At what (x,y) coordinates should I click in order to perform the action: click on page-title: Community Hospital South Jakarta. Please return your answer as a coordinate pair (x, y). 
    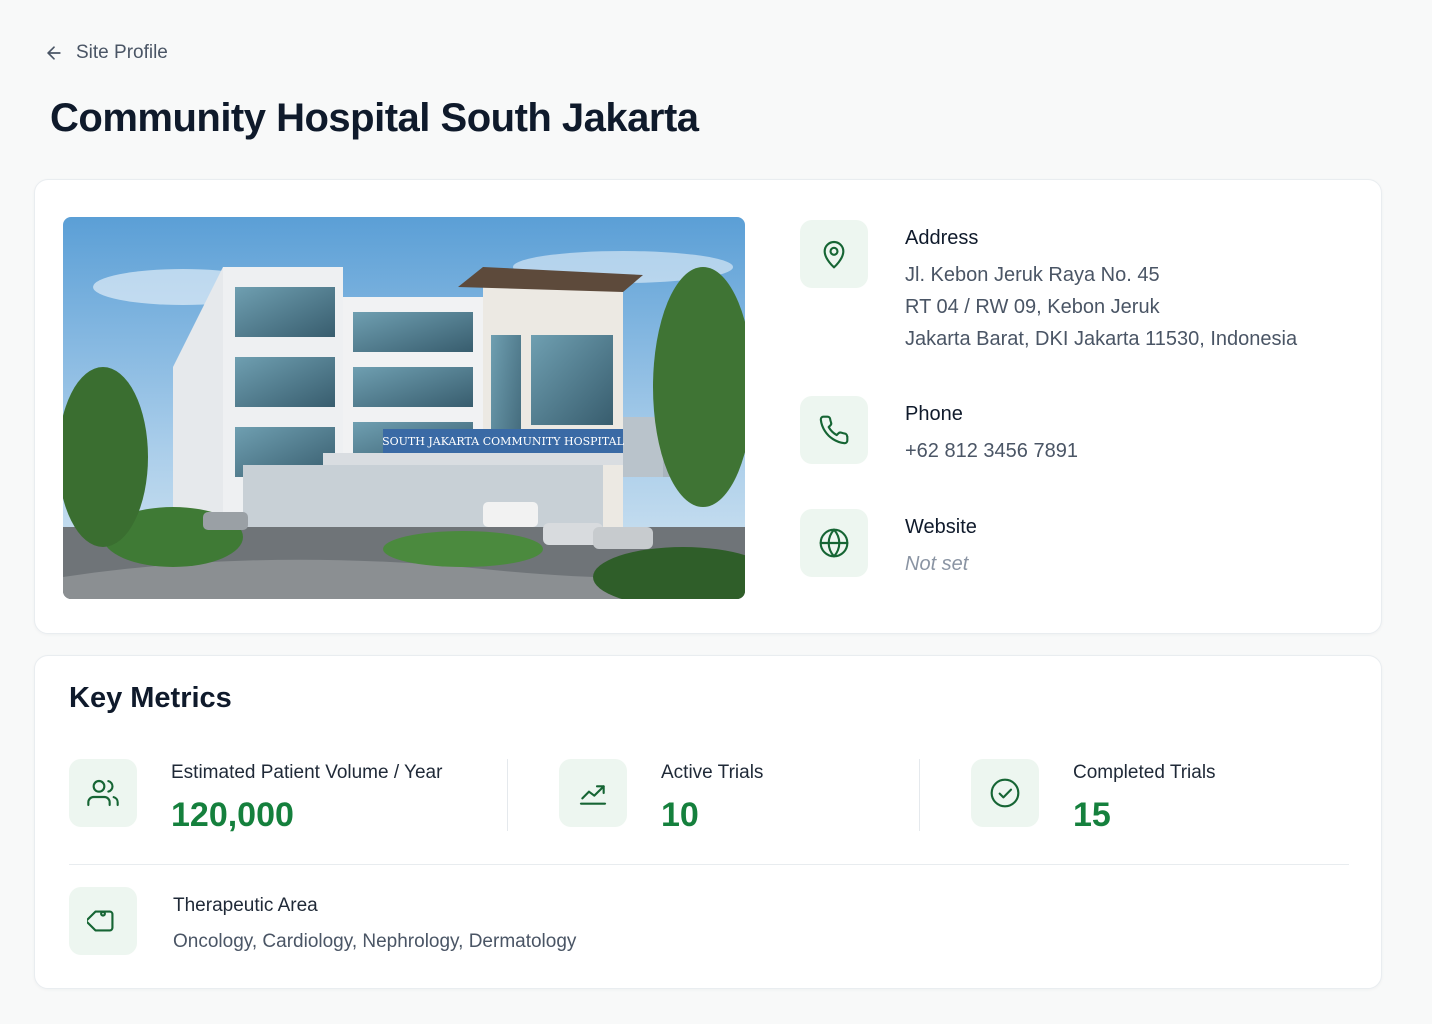
    Looking at the image, I should click on (374, 118).